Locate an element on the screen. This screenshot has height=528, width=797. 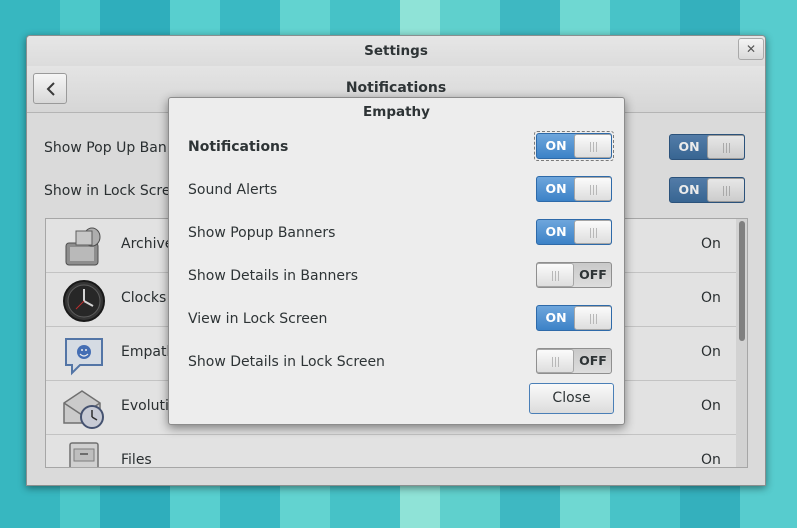
show-popup-banners-switch: ON is located at coordinates (574, 232).